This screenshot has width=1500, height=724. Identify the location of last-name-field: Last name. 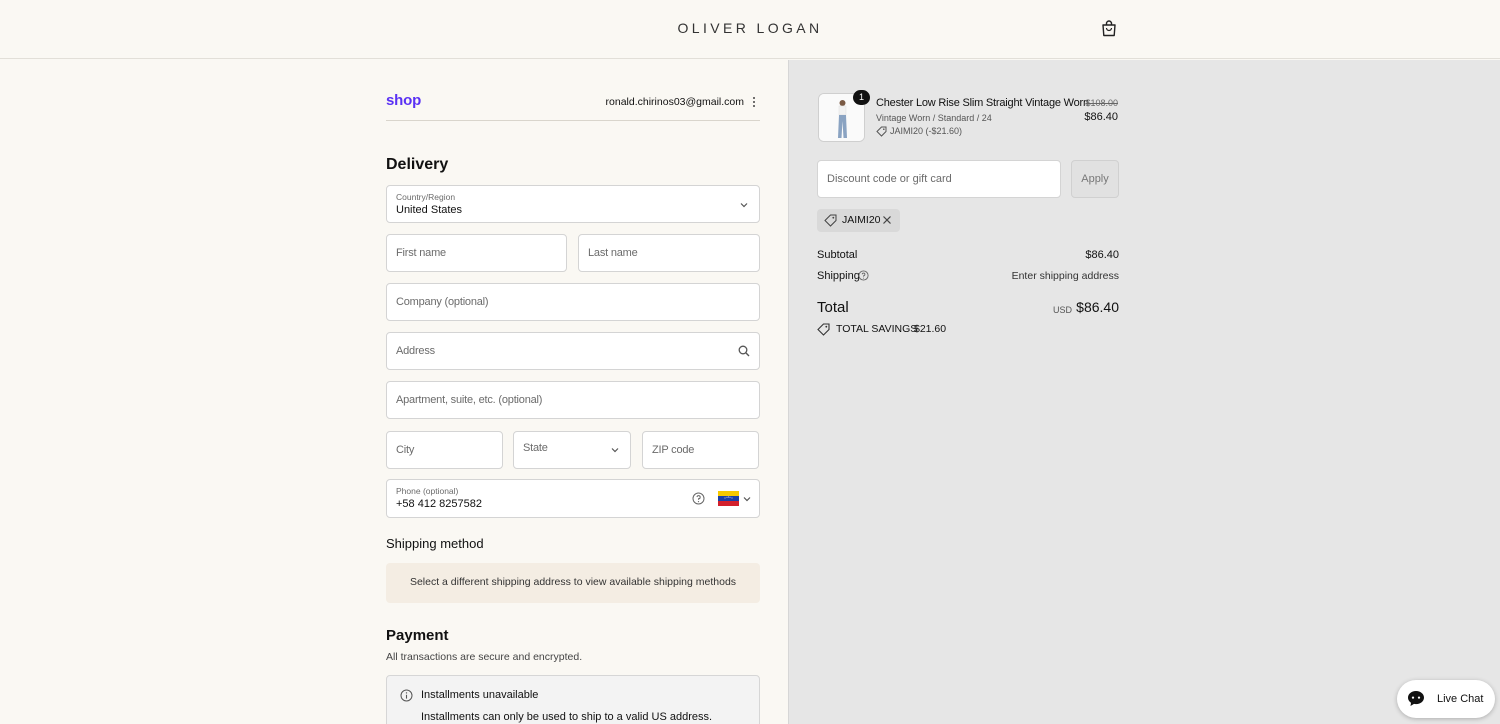
(669, 253).